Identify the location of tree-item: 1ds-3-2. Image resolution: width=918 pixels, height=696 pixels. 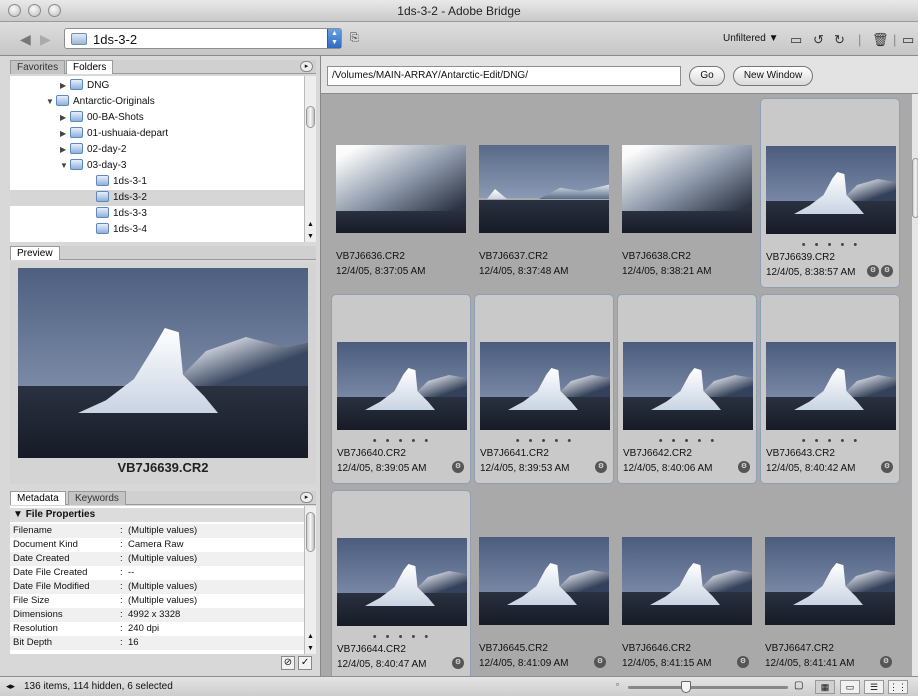
(157, 198).